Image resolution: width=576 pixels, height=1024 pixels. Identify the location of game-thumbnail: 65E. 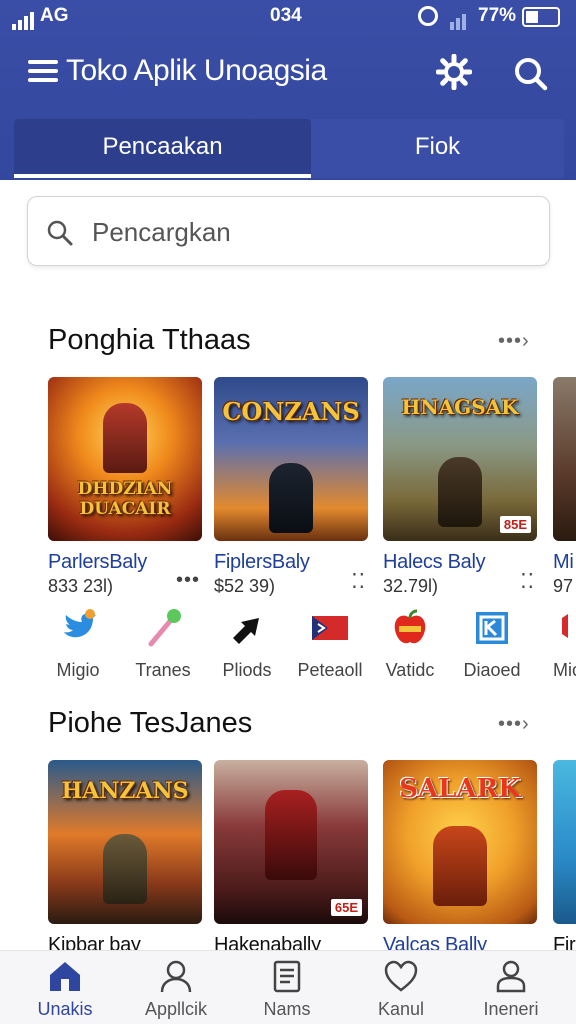
(291, 842).